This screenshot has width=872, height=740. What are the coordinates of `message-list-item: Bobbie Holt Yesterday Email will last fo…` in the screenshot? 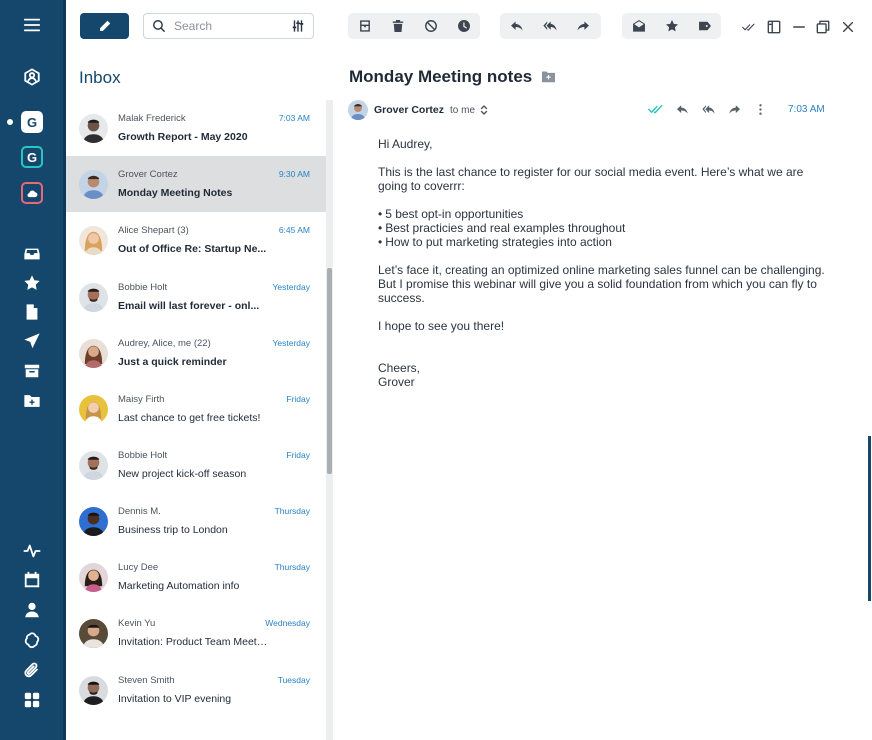 It's located at (196, 297).